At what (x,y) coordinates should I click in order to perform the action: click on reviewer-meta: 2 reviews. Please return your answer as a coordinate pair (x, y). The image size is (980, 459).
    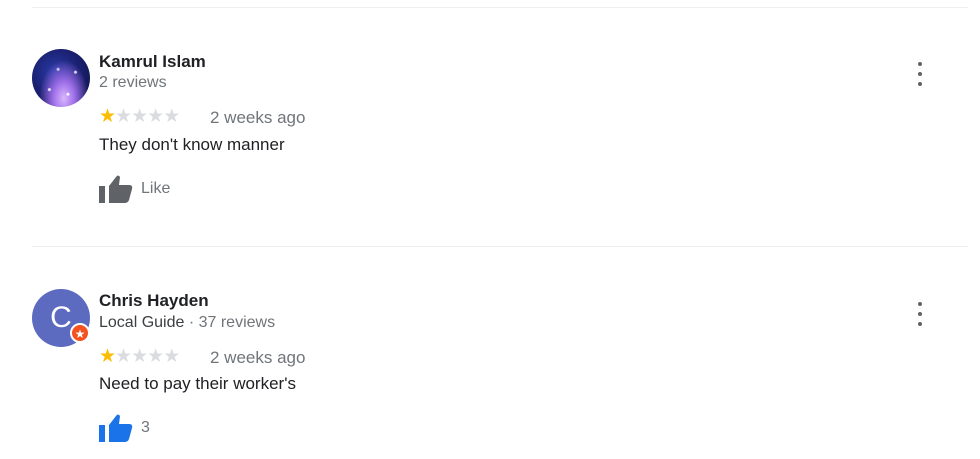
    Looking at the image, I should click on (133, 83).